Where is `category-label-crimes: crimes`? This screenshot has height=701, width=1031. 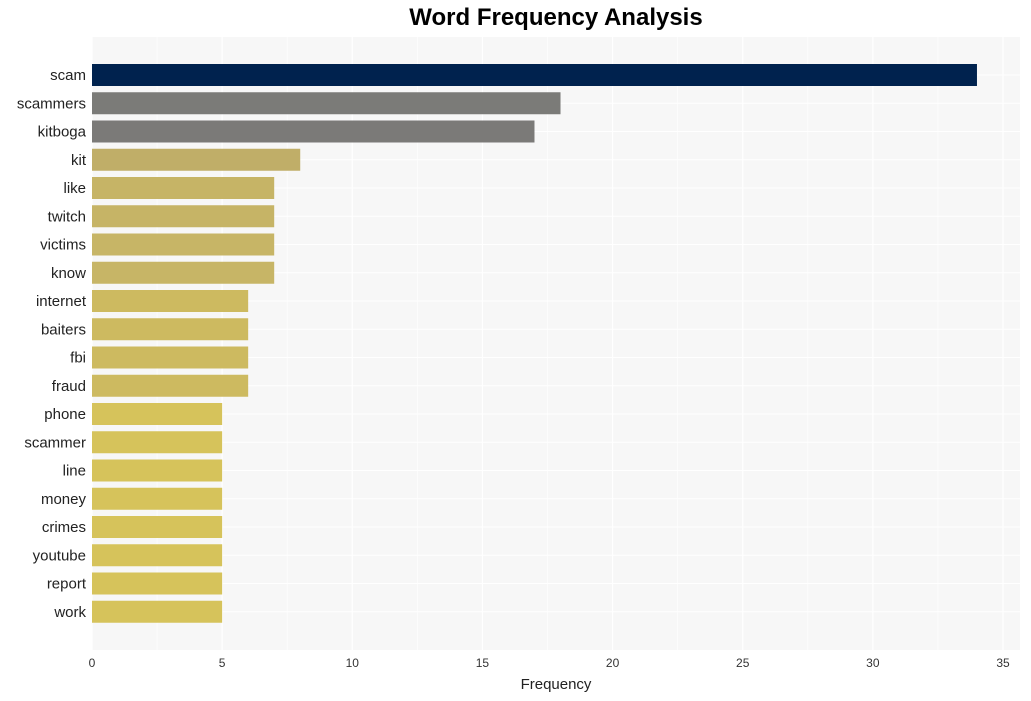
category-label-crimes: crimes is located at coordinates (64, 527).